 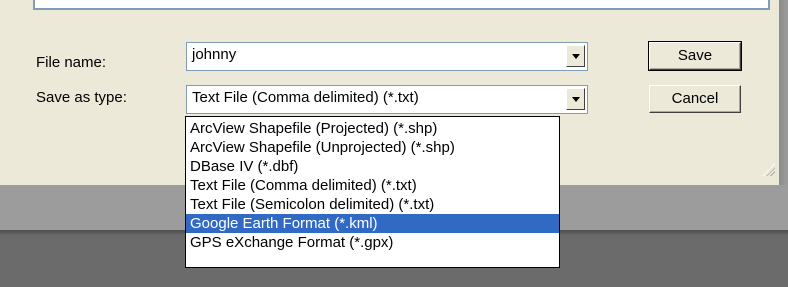 I want to click on dropdown-option: ArcView Shapefile (Projected) (*.shp), so click(x=372, y=128).